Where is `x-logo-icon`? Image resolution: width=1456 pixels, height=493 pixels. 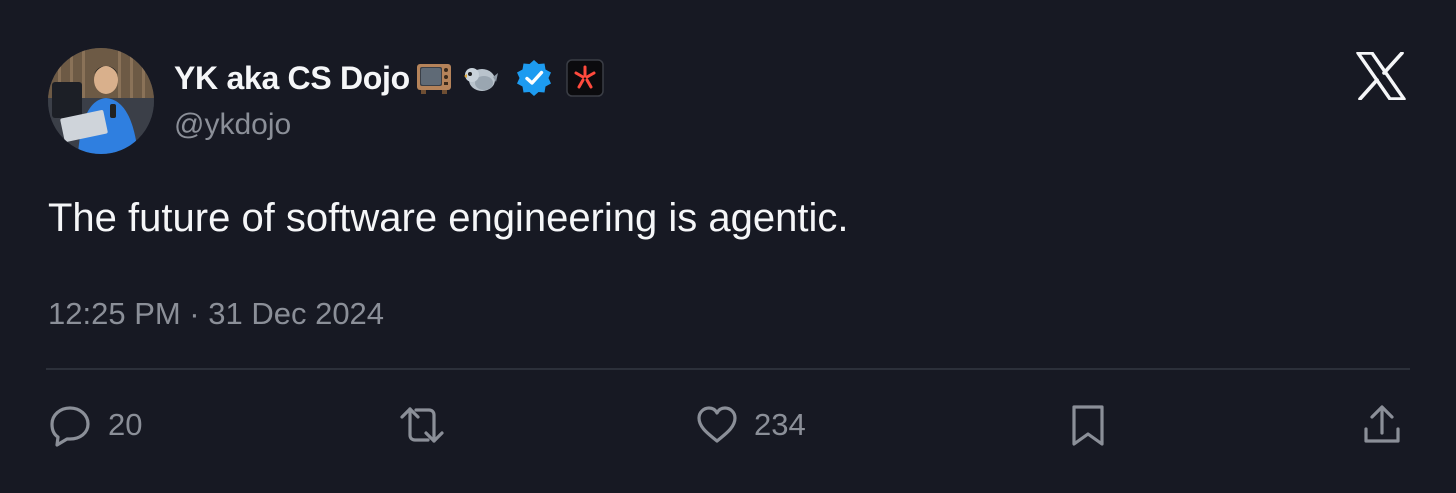
x-logo-icon is located at coordinates (1381, 76).